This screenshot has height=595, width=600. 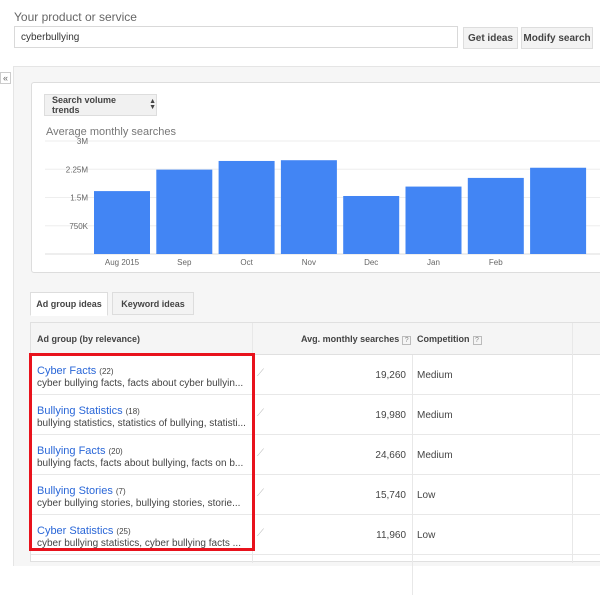 I want to click on y-tick-label: 1.5M, so click(x=79, y=198).